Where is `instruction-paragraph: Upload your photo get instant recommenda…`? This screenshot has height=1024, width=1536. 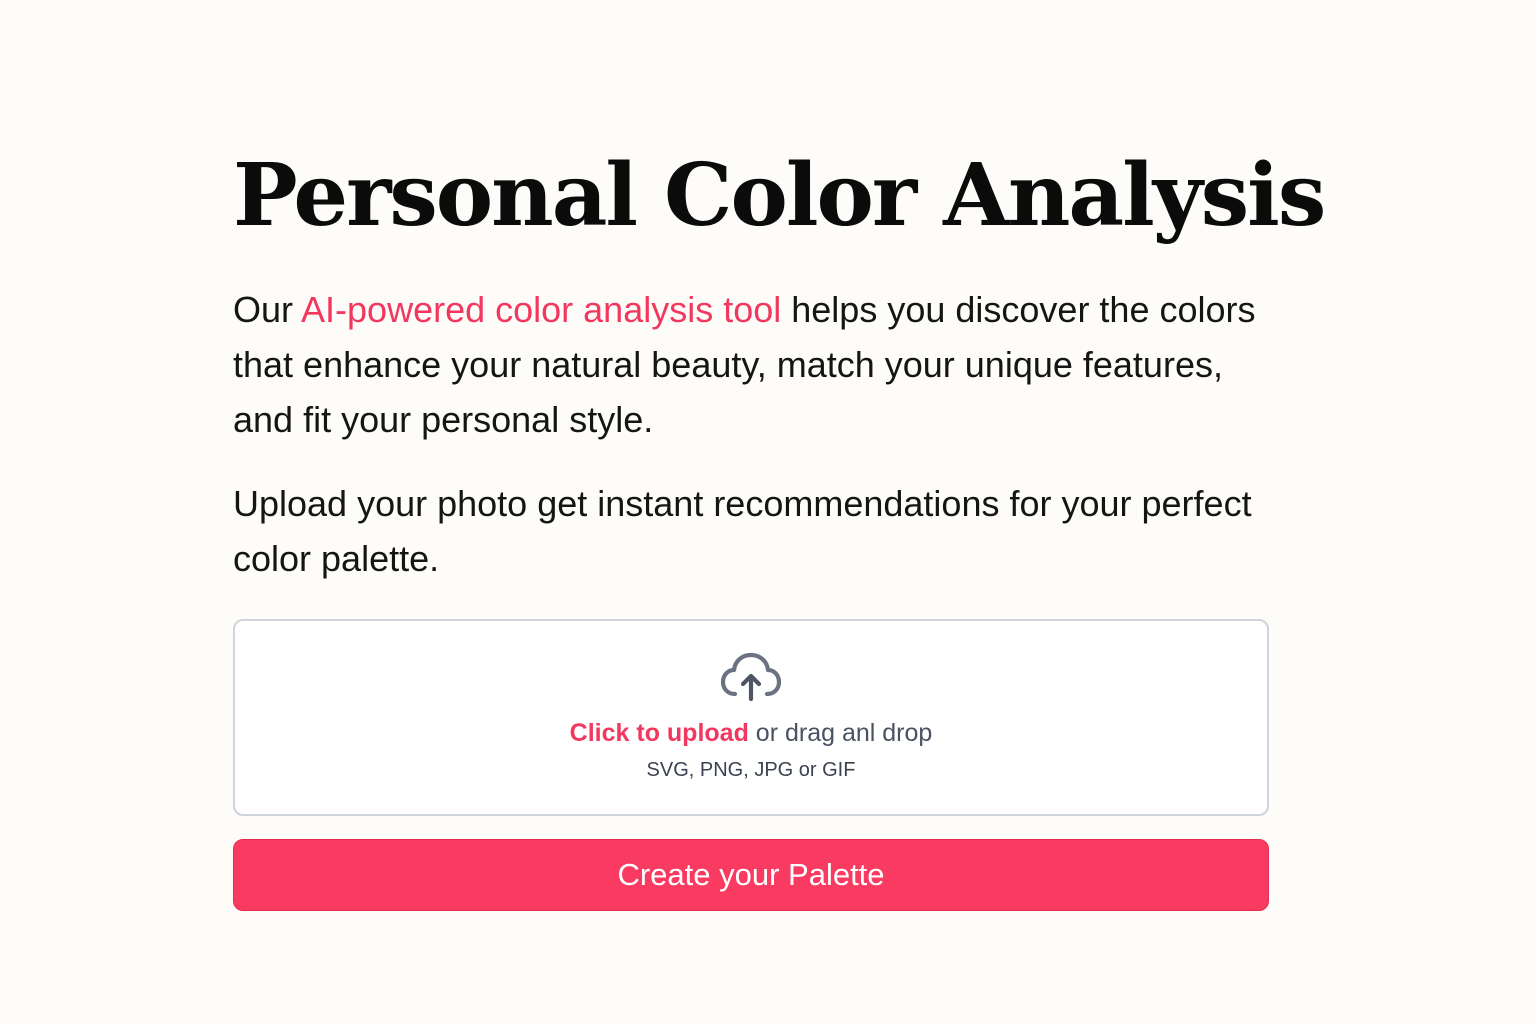 instruction-paragraph: Upload your photo get instant recommenda… is located at coordinates (742, 531).